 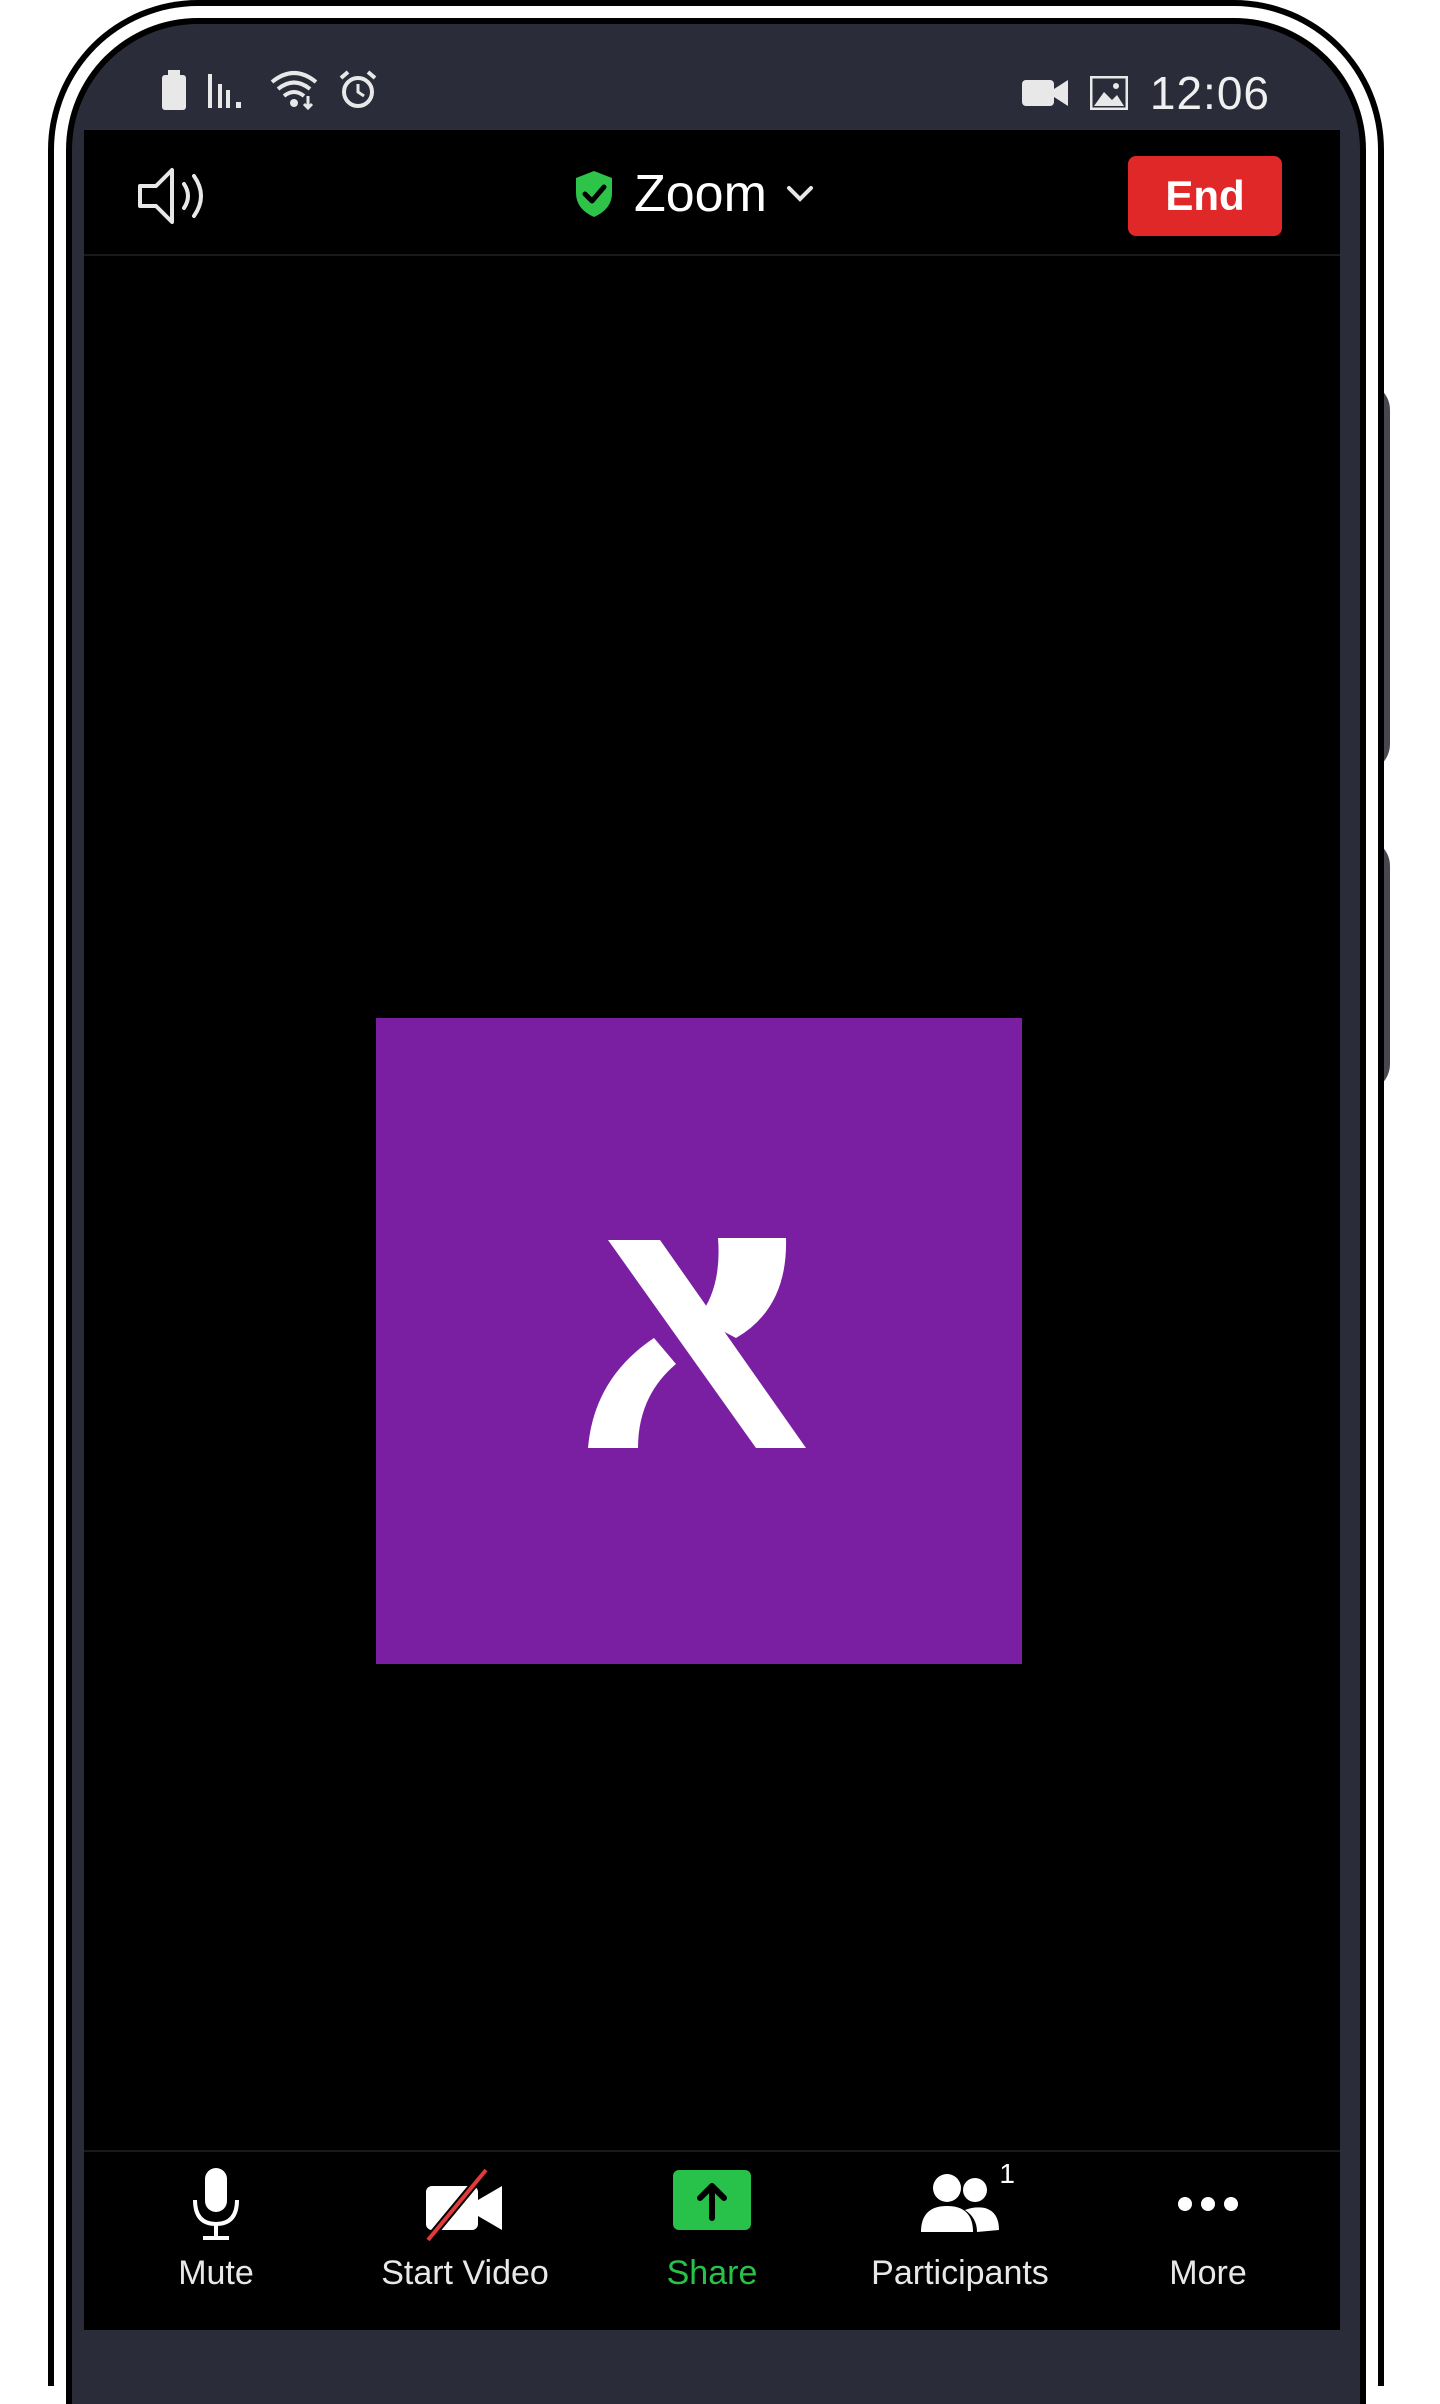 What do you see at coordinates (224, 91) in the screenshot?
I see `signal-icon` at bounding box center [224, 91].